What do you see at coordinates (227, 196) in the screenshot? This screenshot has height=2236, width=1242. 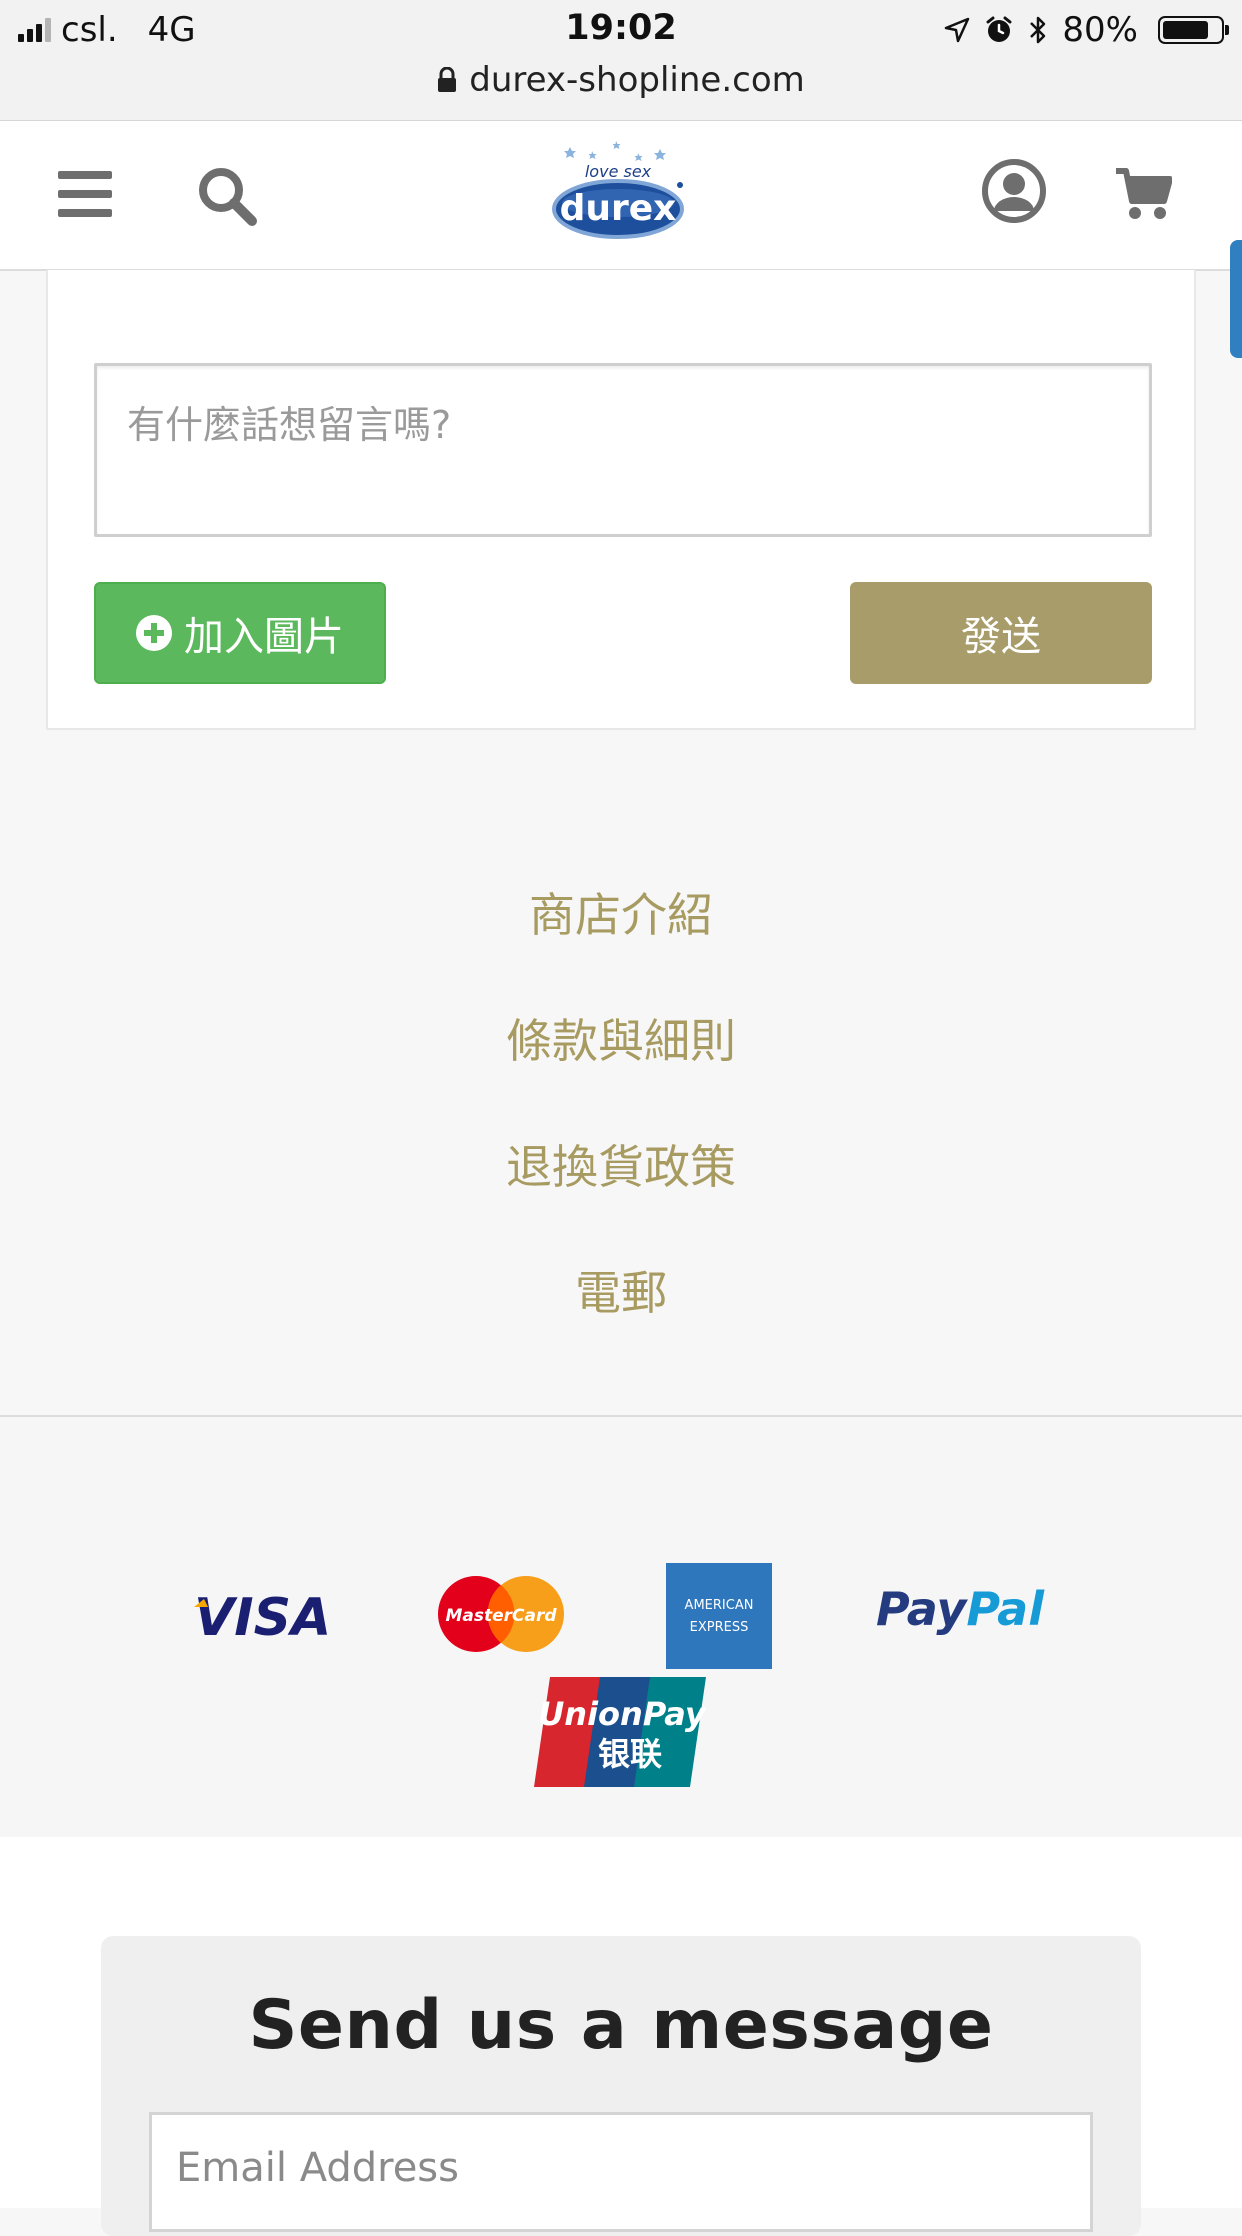 I see `search-icon` at bounding box center [227, 196].